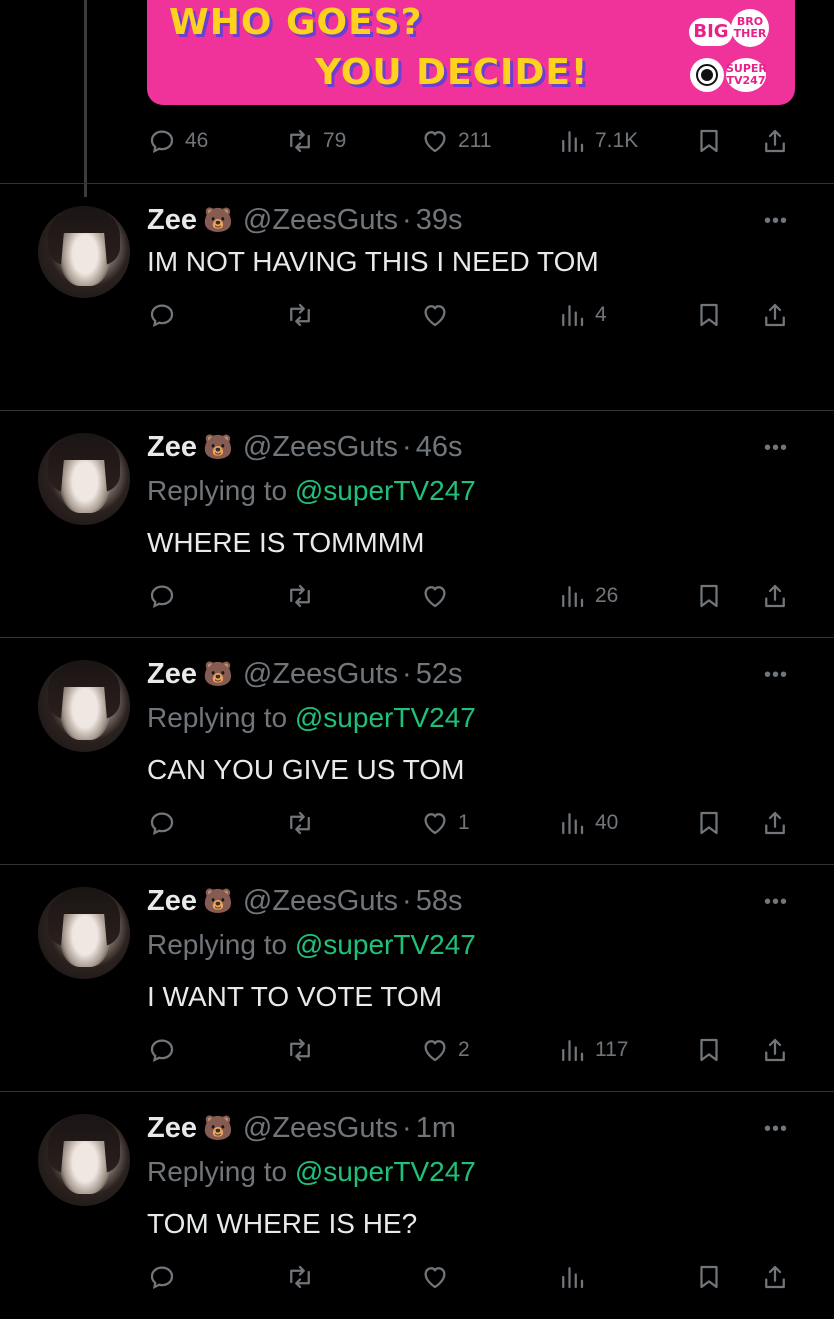  Describe the element at coordinates (286, 542) in the screenshot. I see `tweet-text: WHERE IS TOMMMM` at that location.